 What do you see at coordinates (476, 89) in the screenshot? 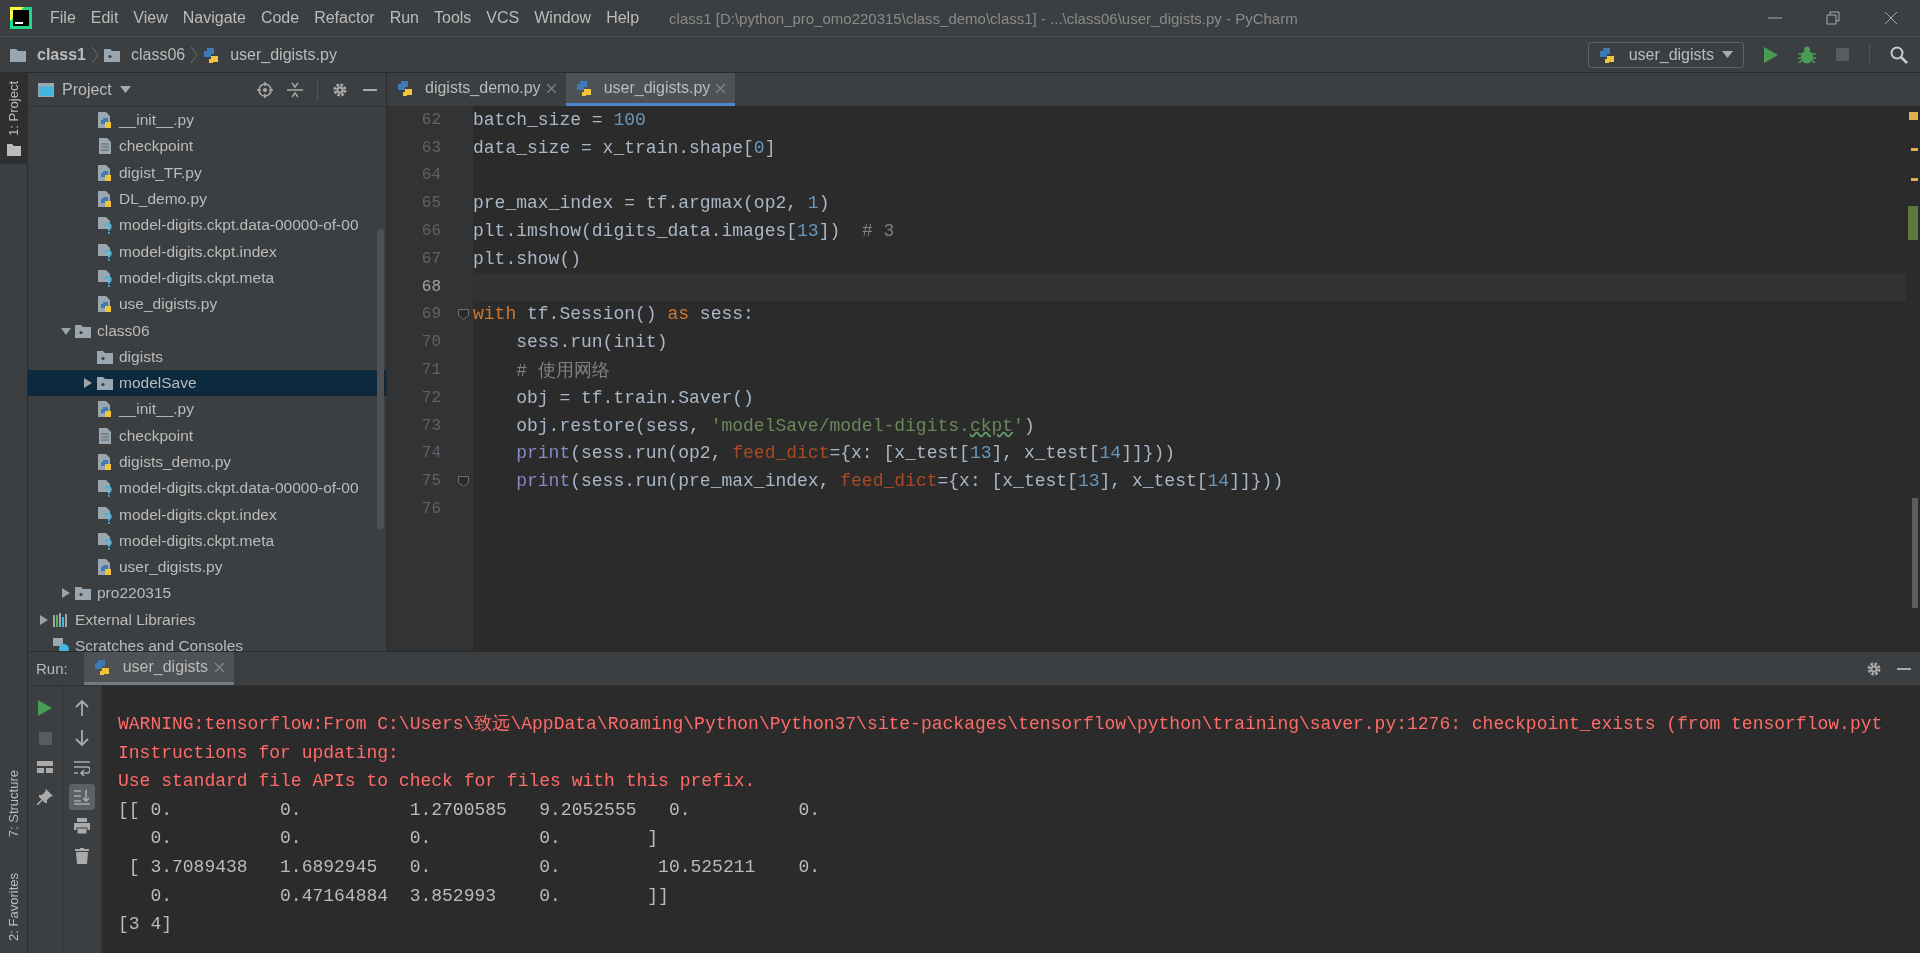
I see `editor-tab: digists_demo.py` at bounding box center [476, 89].